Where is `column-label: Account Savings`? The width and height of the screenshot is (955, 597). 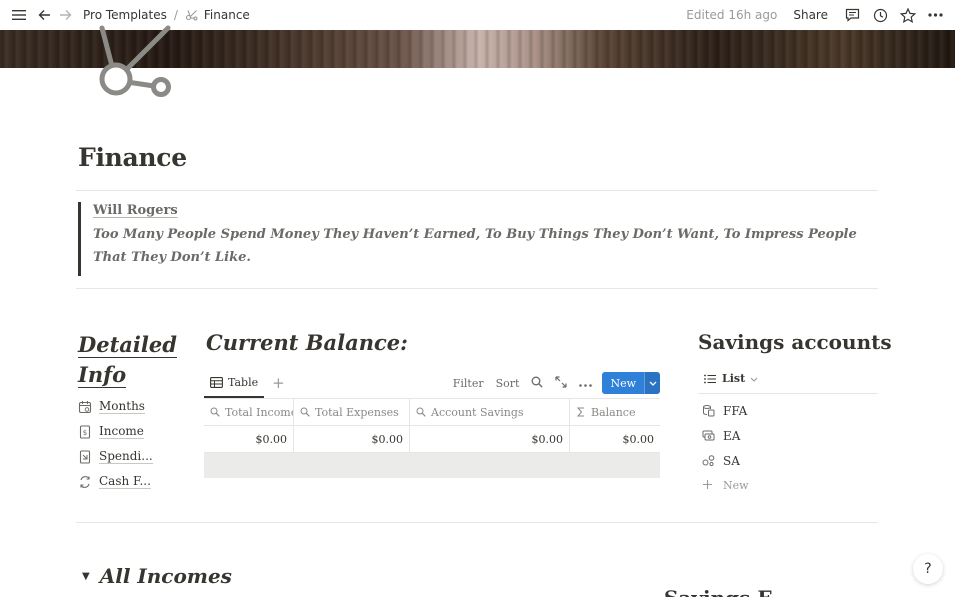
column-label: Account Savings is located at coordinates (477, 412).